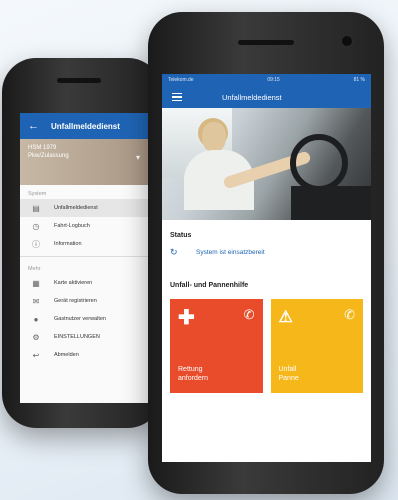 The width and height of the screenshot is (398, 500). I want to click on hamburger-icon, so click(177, 97).